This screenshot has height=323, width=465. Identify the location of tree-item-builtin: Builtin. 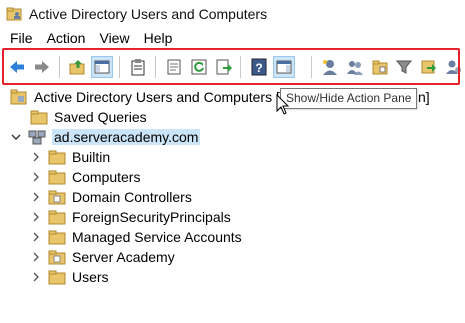
(70, 157).